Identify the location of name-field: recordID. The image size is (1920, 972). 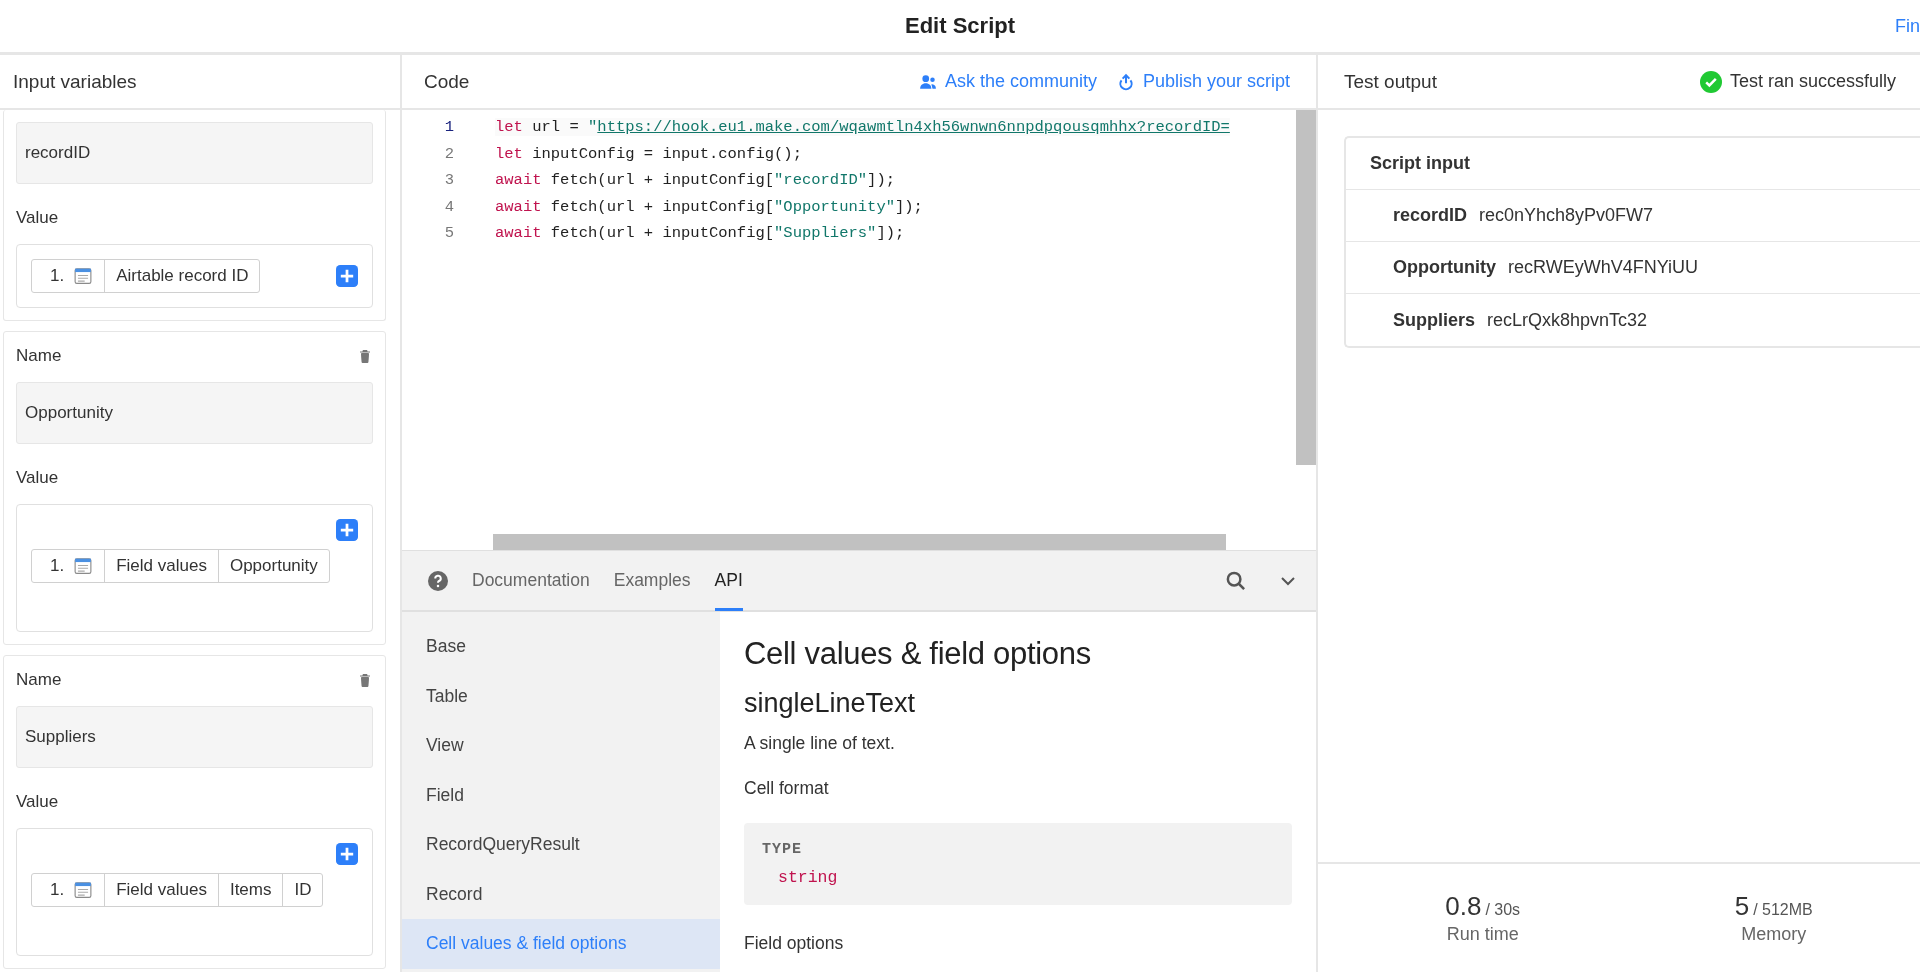
(194, 153).